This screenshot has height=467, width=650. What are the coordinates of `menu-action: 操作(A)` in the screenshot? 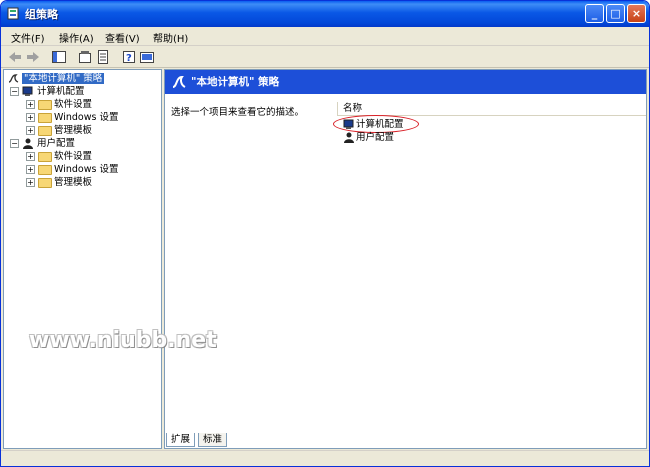 It's located at (76, 37).